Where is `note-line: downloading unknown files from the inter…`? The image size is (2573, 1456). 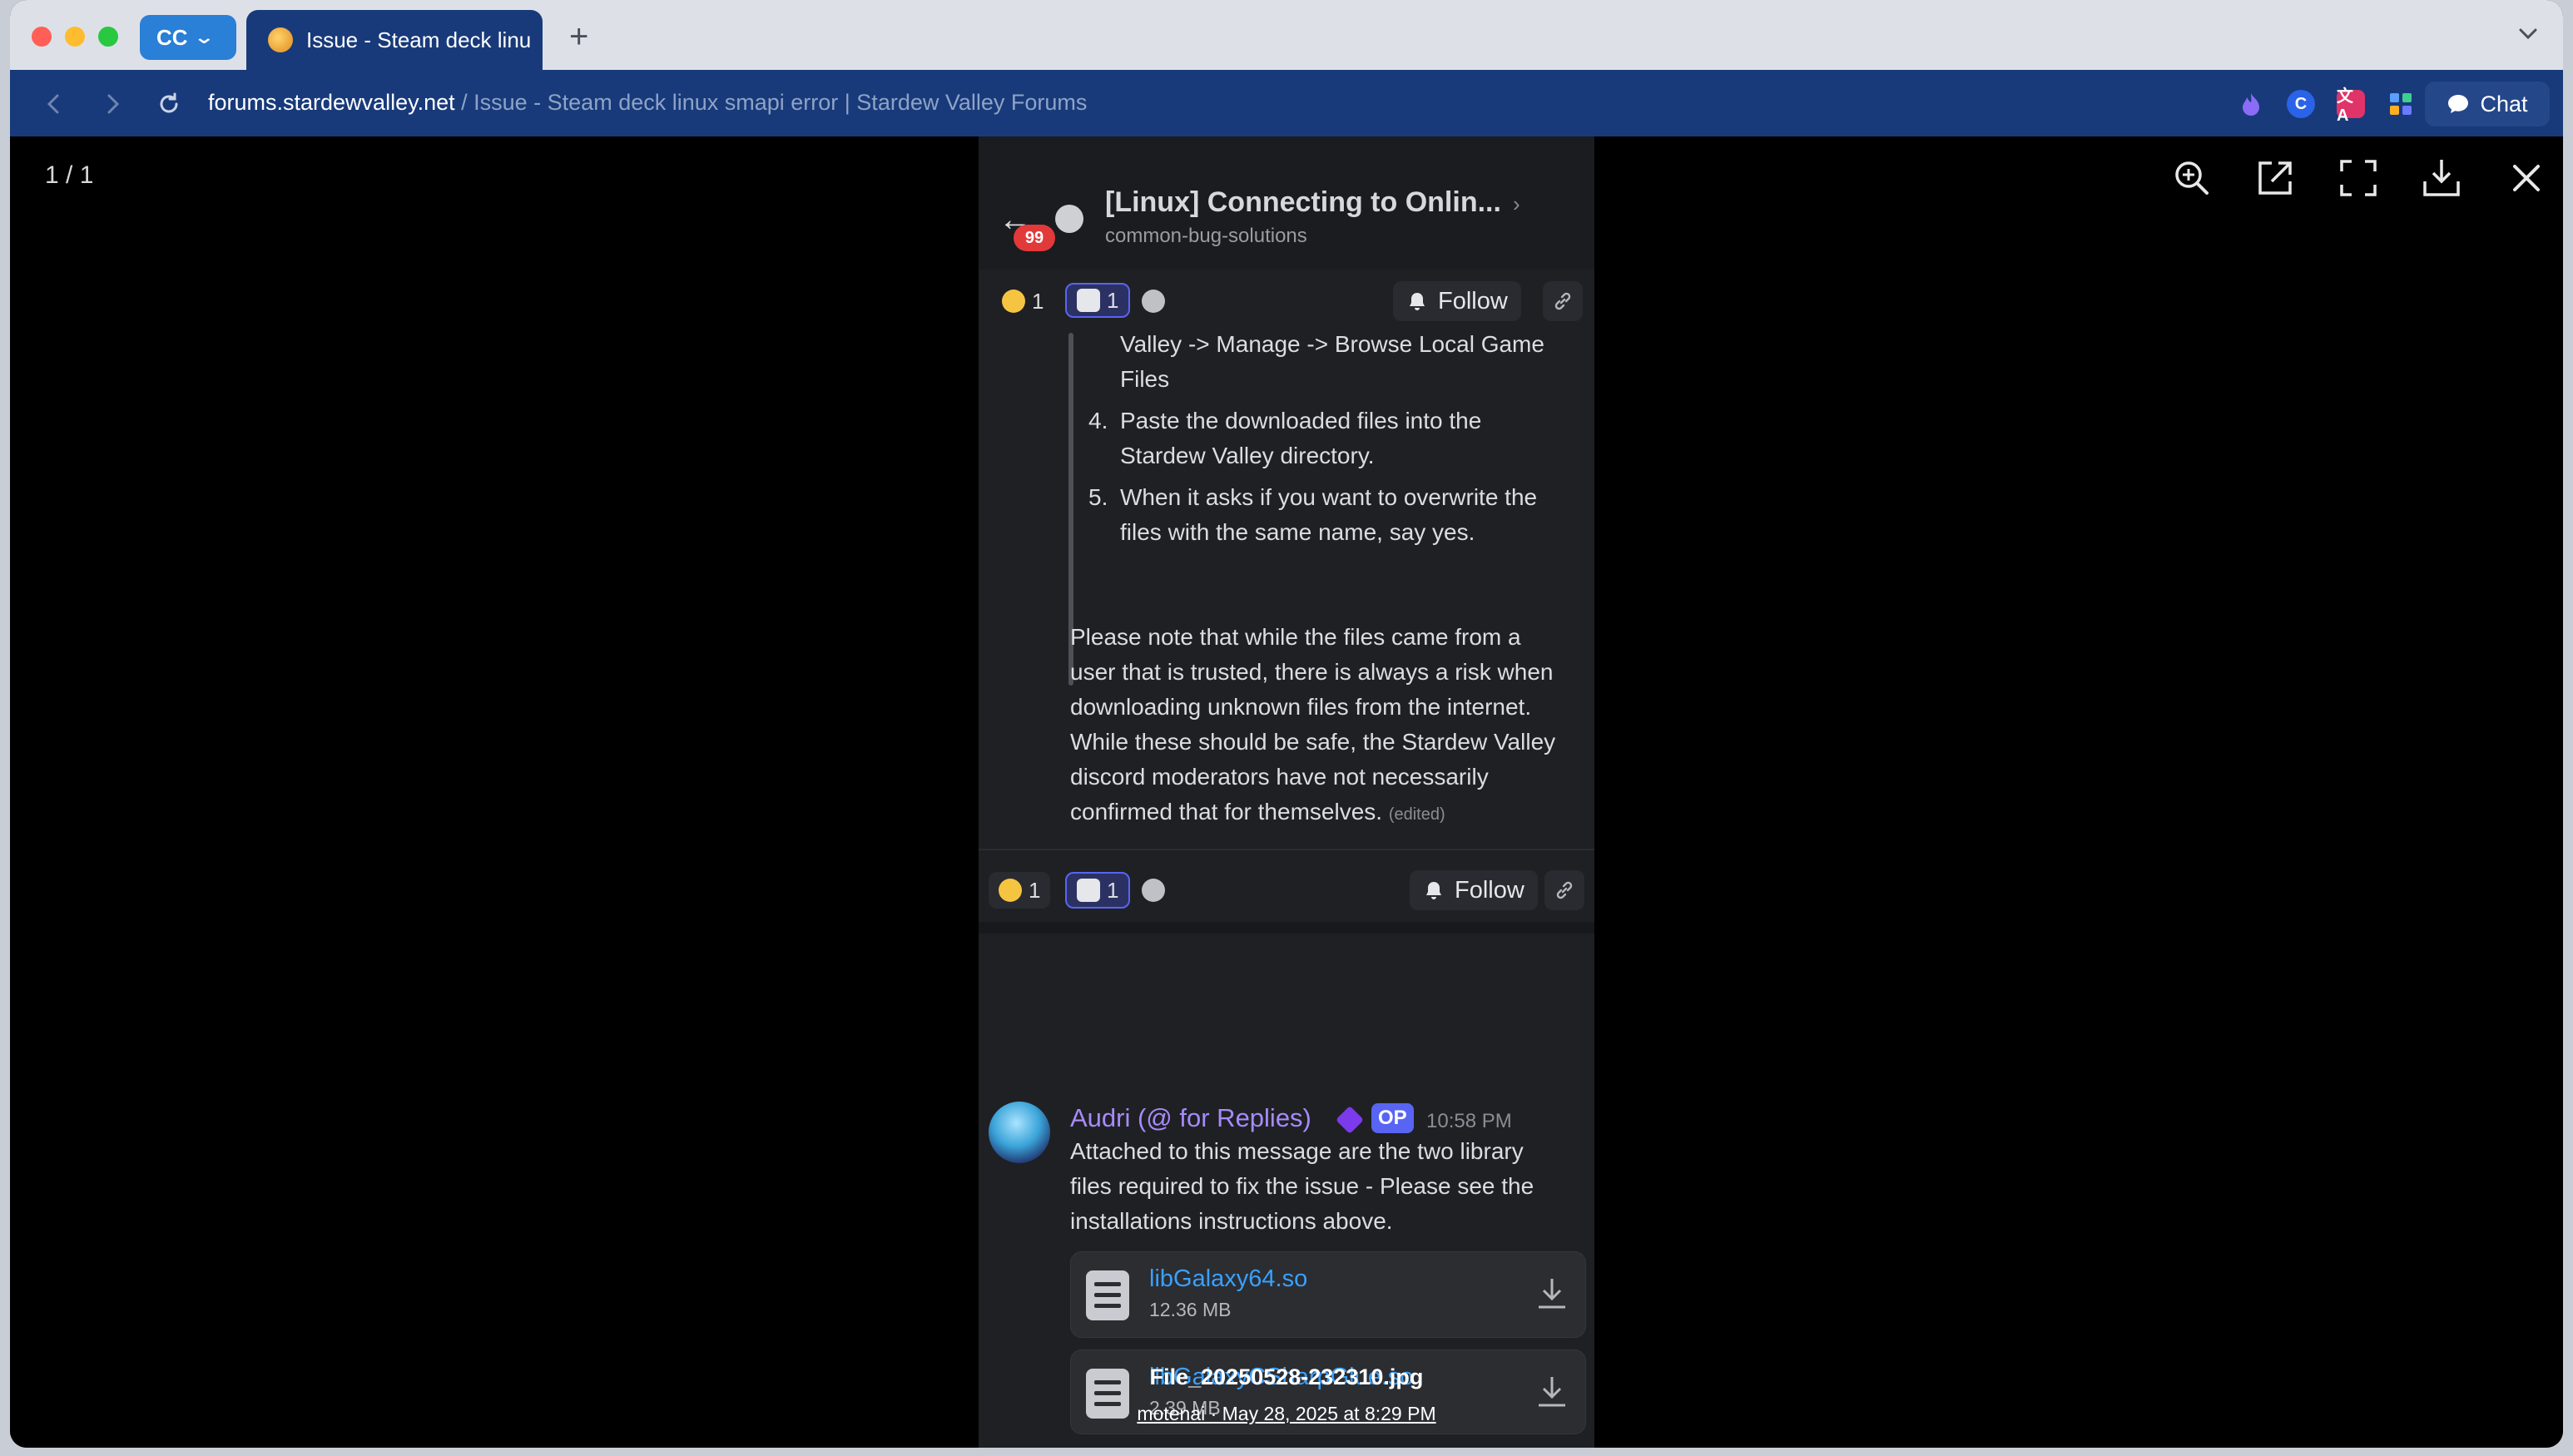 note-line: downloading unknown files from the inter… is located at coordinates (1301, 707).